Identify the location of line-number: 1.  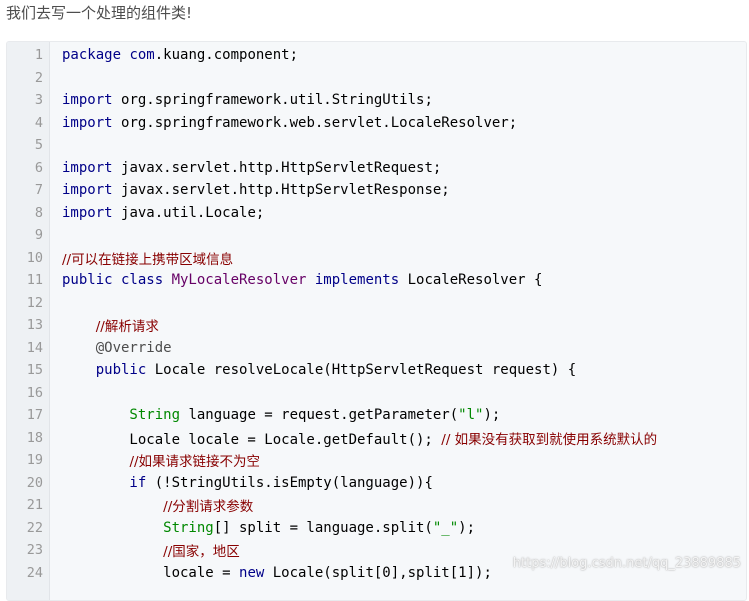
(38, 55).